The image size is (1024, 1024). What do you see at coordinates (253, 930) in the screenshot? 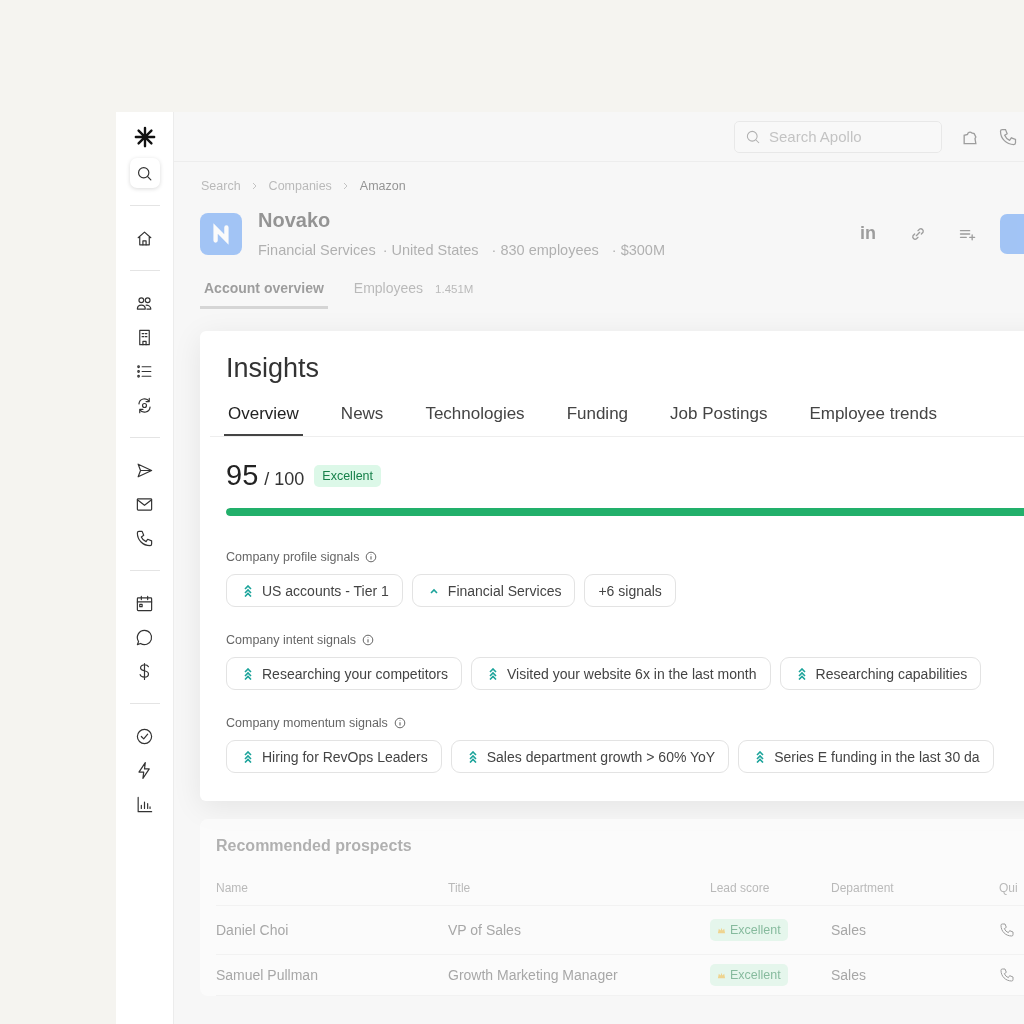
I see `table-cell-text: Daniel Choi` at bounding box center [253, 930].